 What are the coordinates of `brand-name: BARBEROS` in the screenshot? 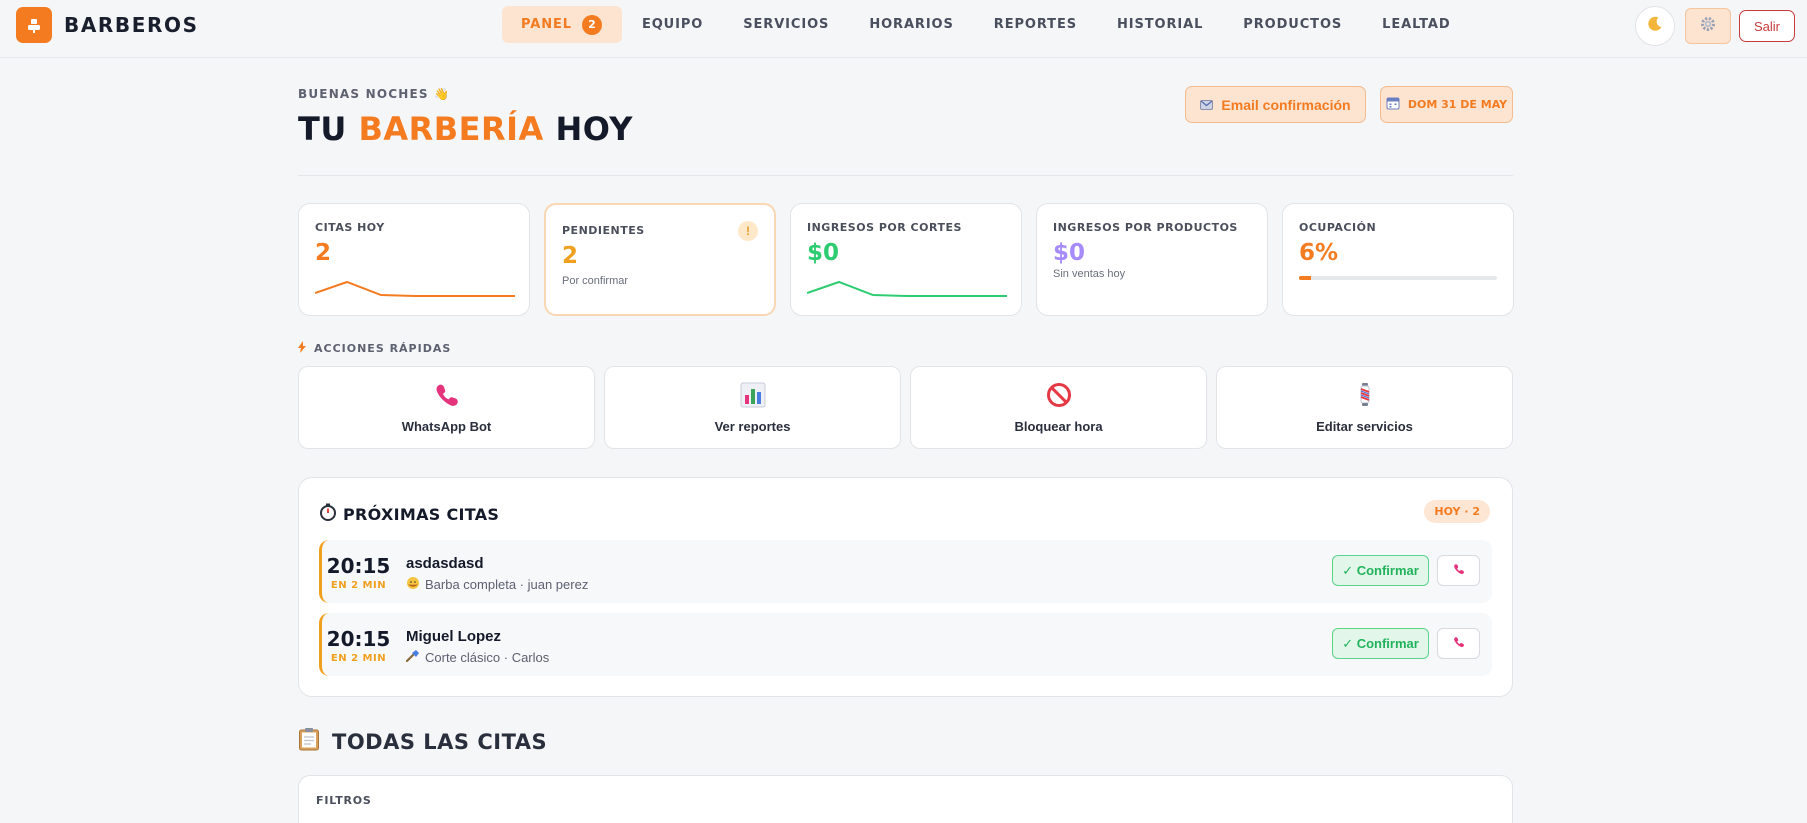 It's located at (131, 25).